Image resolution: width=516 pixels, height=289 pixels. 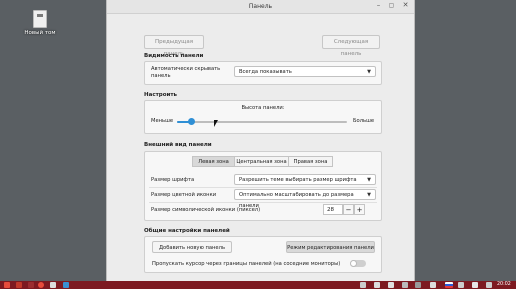 I want to click on tab-left-zone: Левая зона, so click(x=213, y=161).